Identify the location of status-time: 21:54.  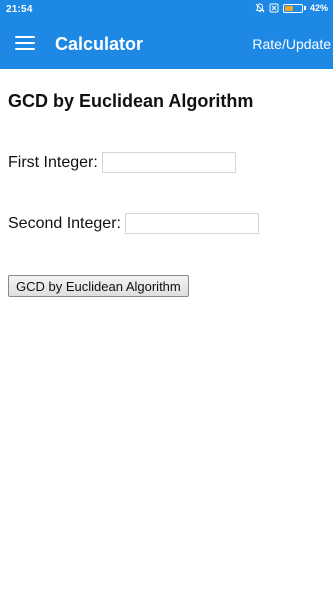
(19, 9).